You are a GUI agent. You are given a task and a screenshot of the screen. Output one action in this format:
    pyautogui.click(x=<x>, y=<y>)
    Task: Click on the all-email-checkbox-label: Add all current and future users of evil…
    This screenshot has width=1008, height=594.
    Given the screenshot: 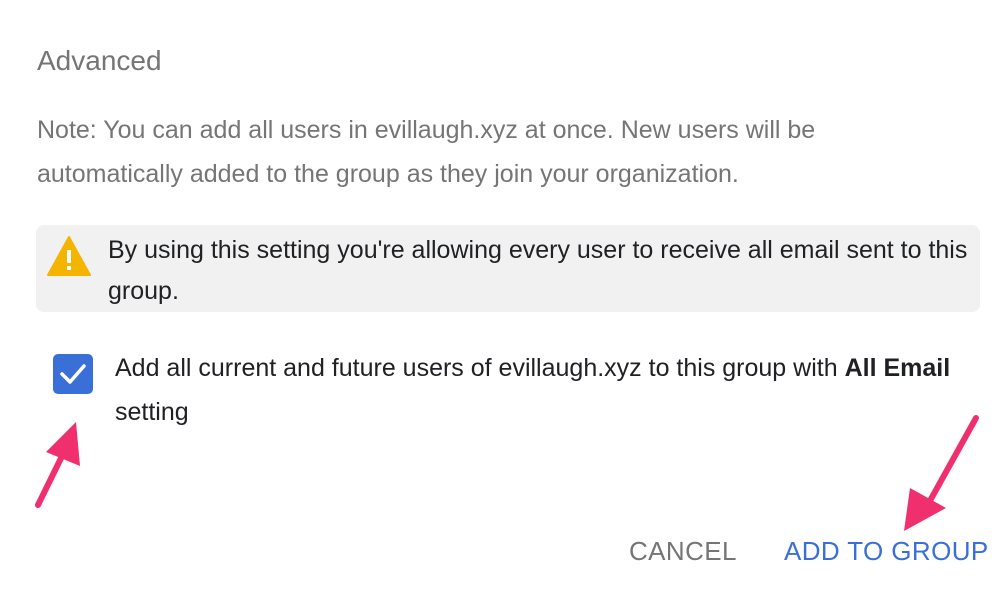 What is the action you would take?
    pyautogui.click(x=550, y=390)
    